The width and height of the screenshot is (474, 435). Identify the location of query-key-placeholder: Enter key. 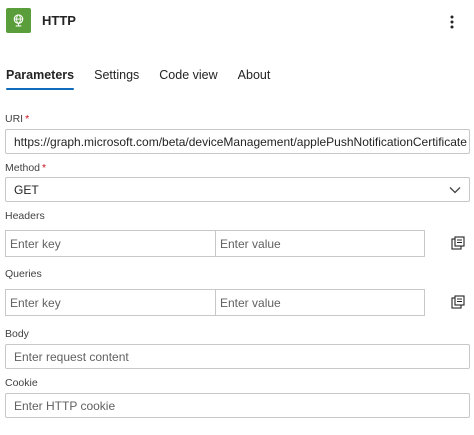
(35, 302).